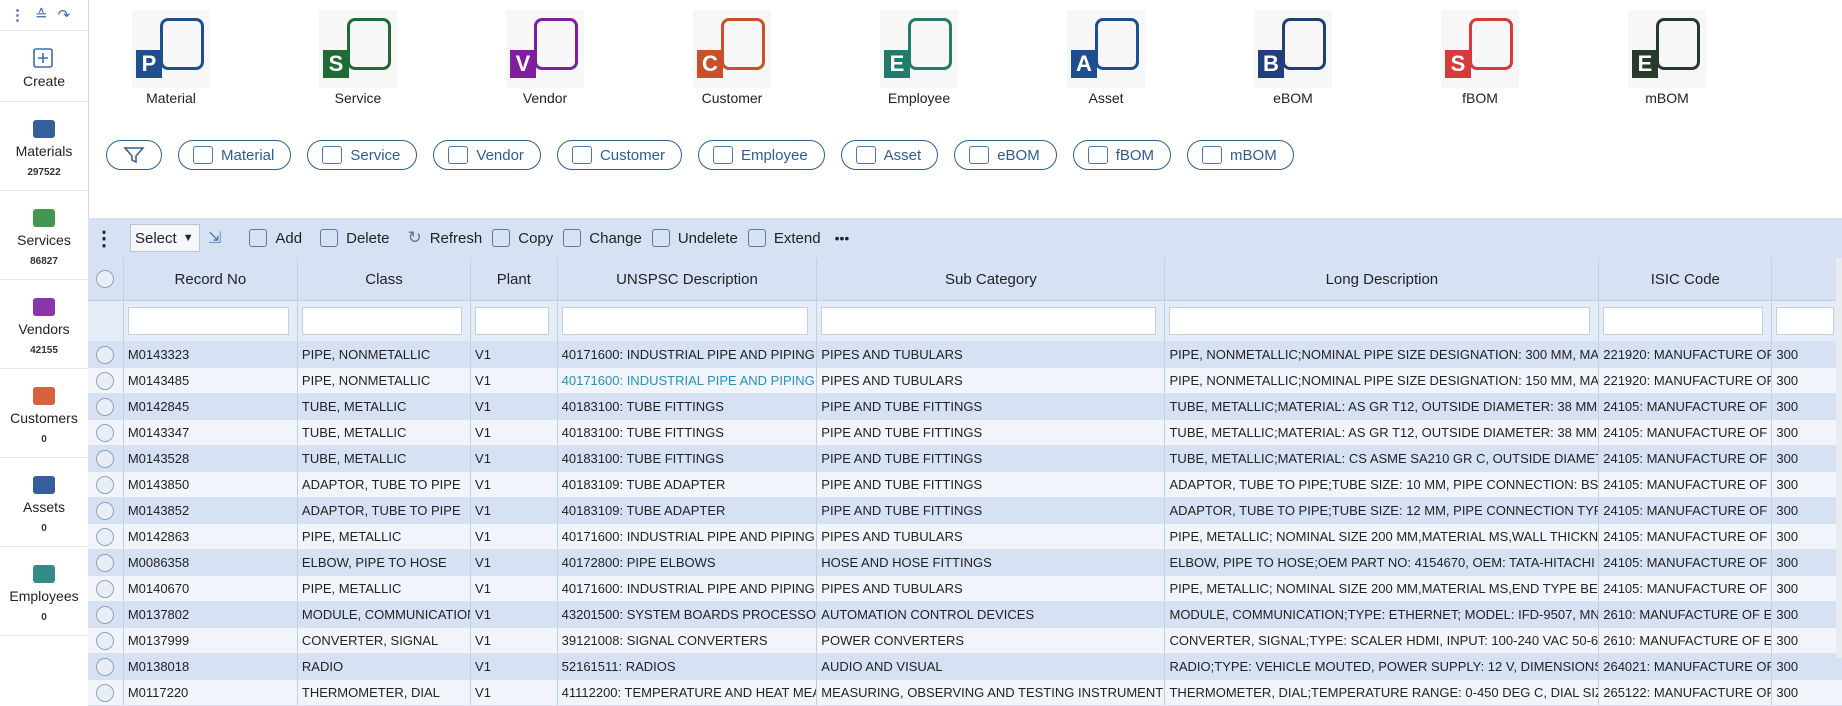 The width and height of the screenshot is (1842, 706). Describe the element at coordinates (17, 15) in the screenshot. I see `vertical-dots-icon: ⋮` at that location.